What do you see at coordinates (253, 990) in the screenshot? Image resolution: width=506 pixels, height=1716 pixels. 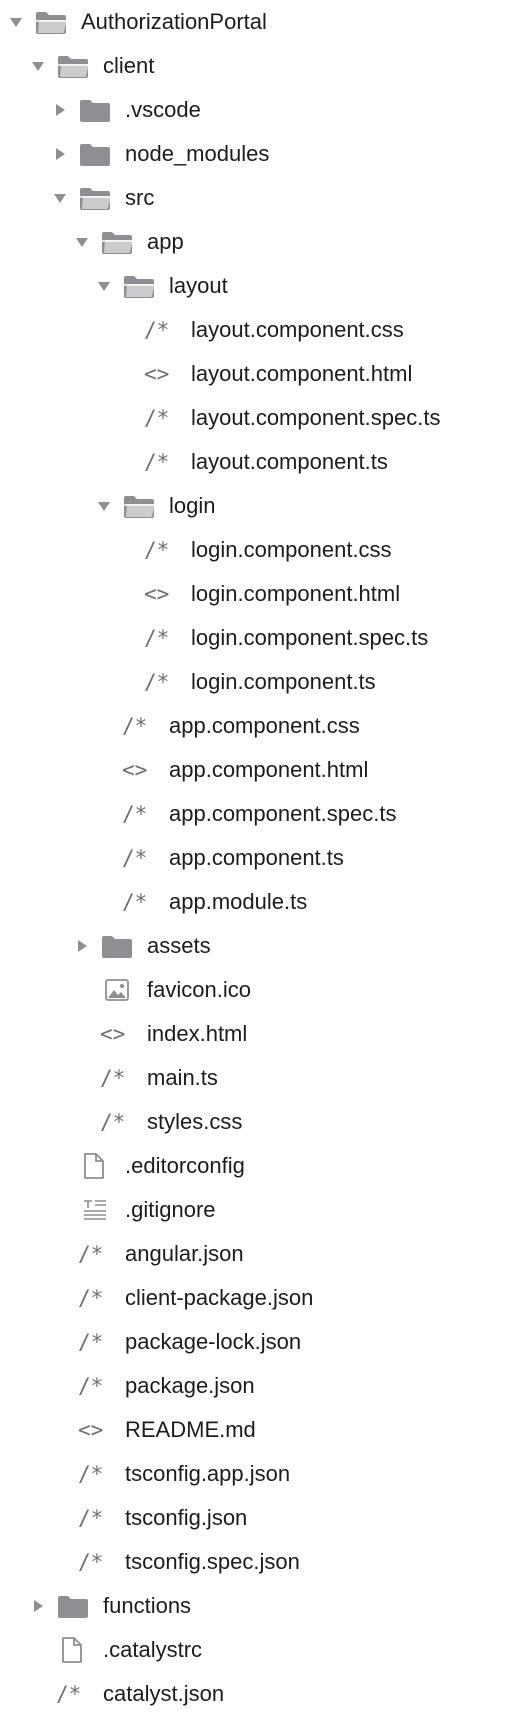 I see `tree-row: favicon.ico` at bounding box center [253, 990].